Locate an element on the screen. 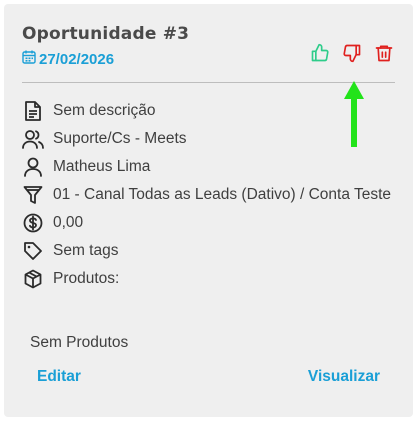 This screenshot has width=419, height=421. card-title: Oportunidade #3 is located at coordinates (106, 34).